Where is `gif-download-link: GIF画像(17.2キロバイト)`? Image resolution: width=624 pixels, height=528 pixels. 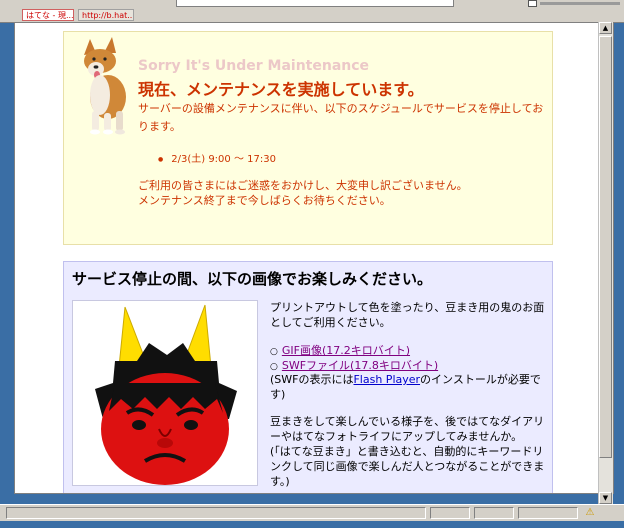
gif-download-link: GIF画像(17.2キロバイト) is located at coordinates (346, 350).